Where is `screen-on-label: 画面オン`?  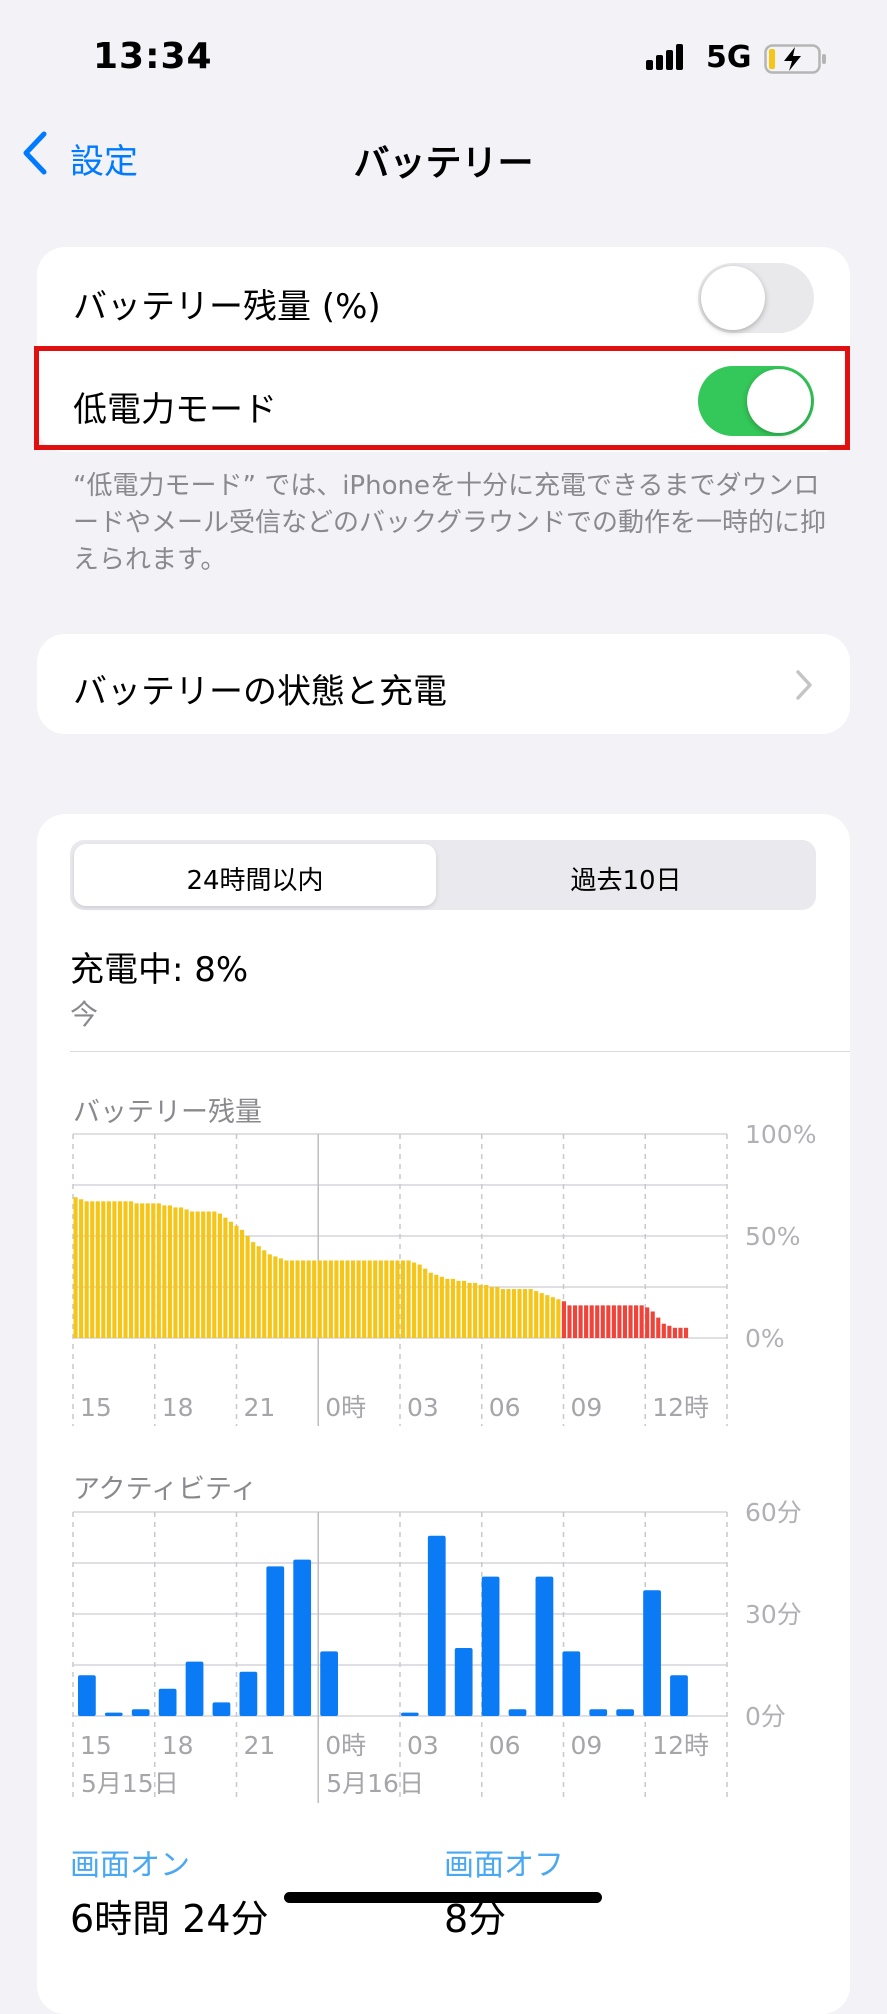 screen-on-label: 画面オン is located at coordinates (130, 1865).